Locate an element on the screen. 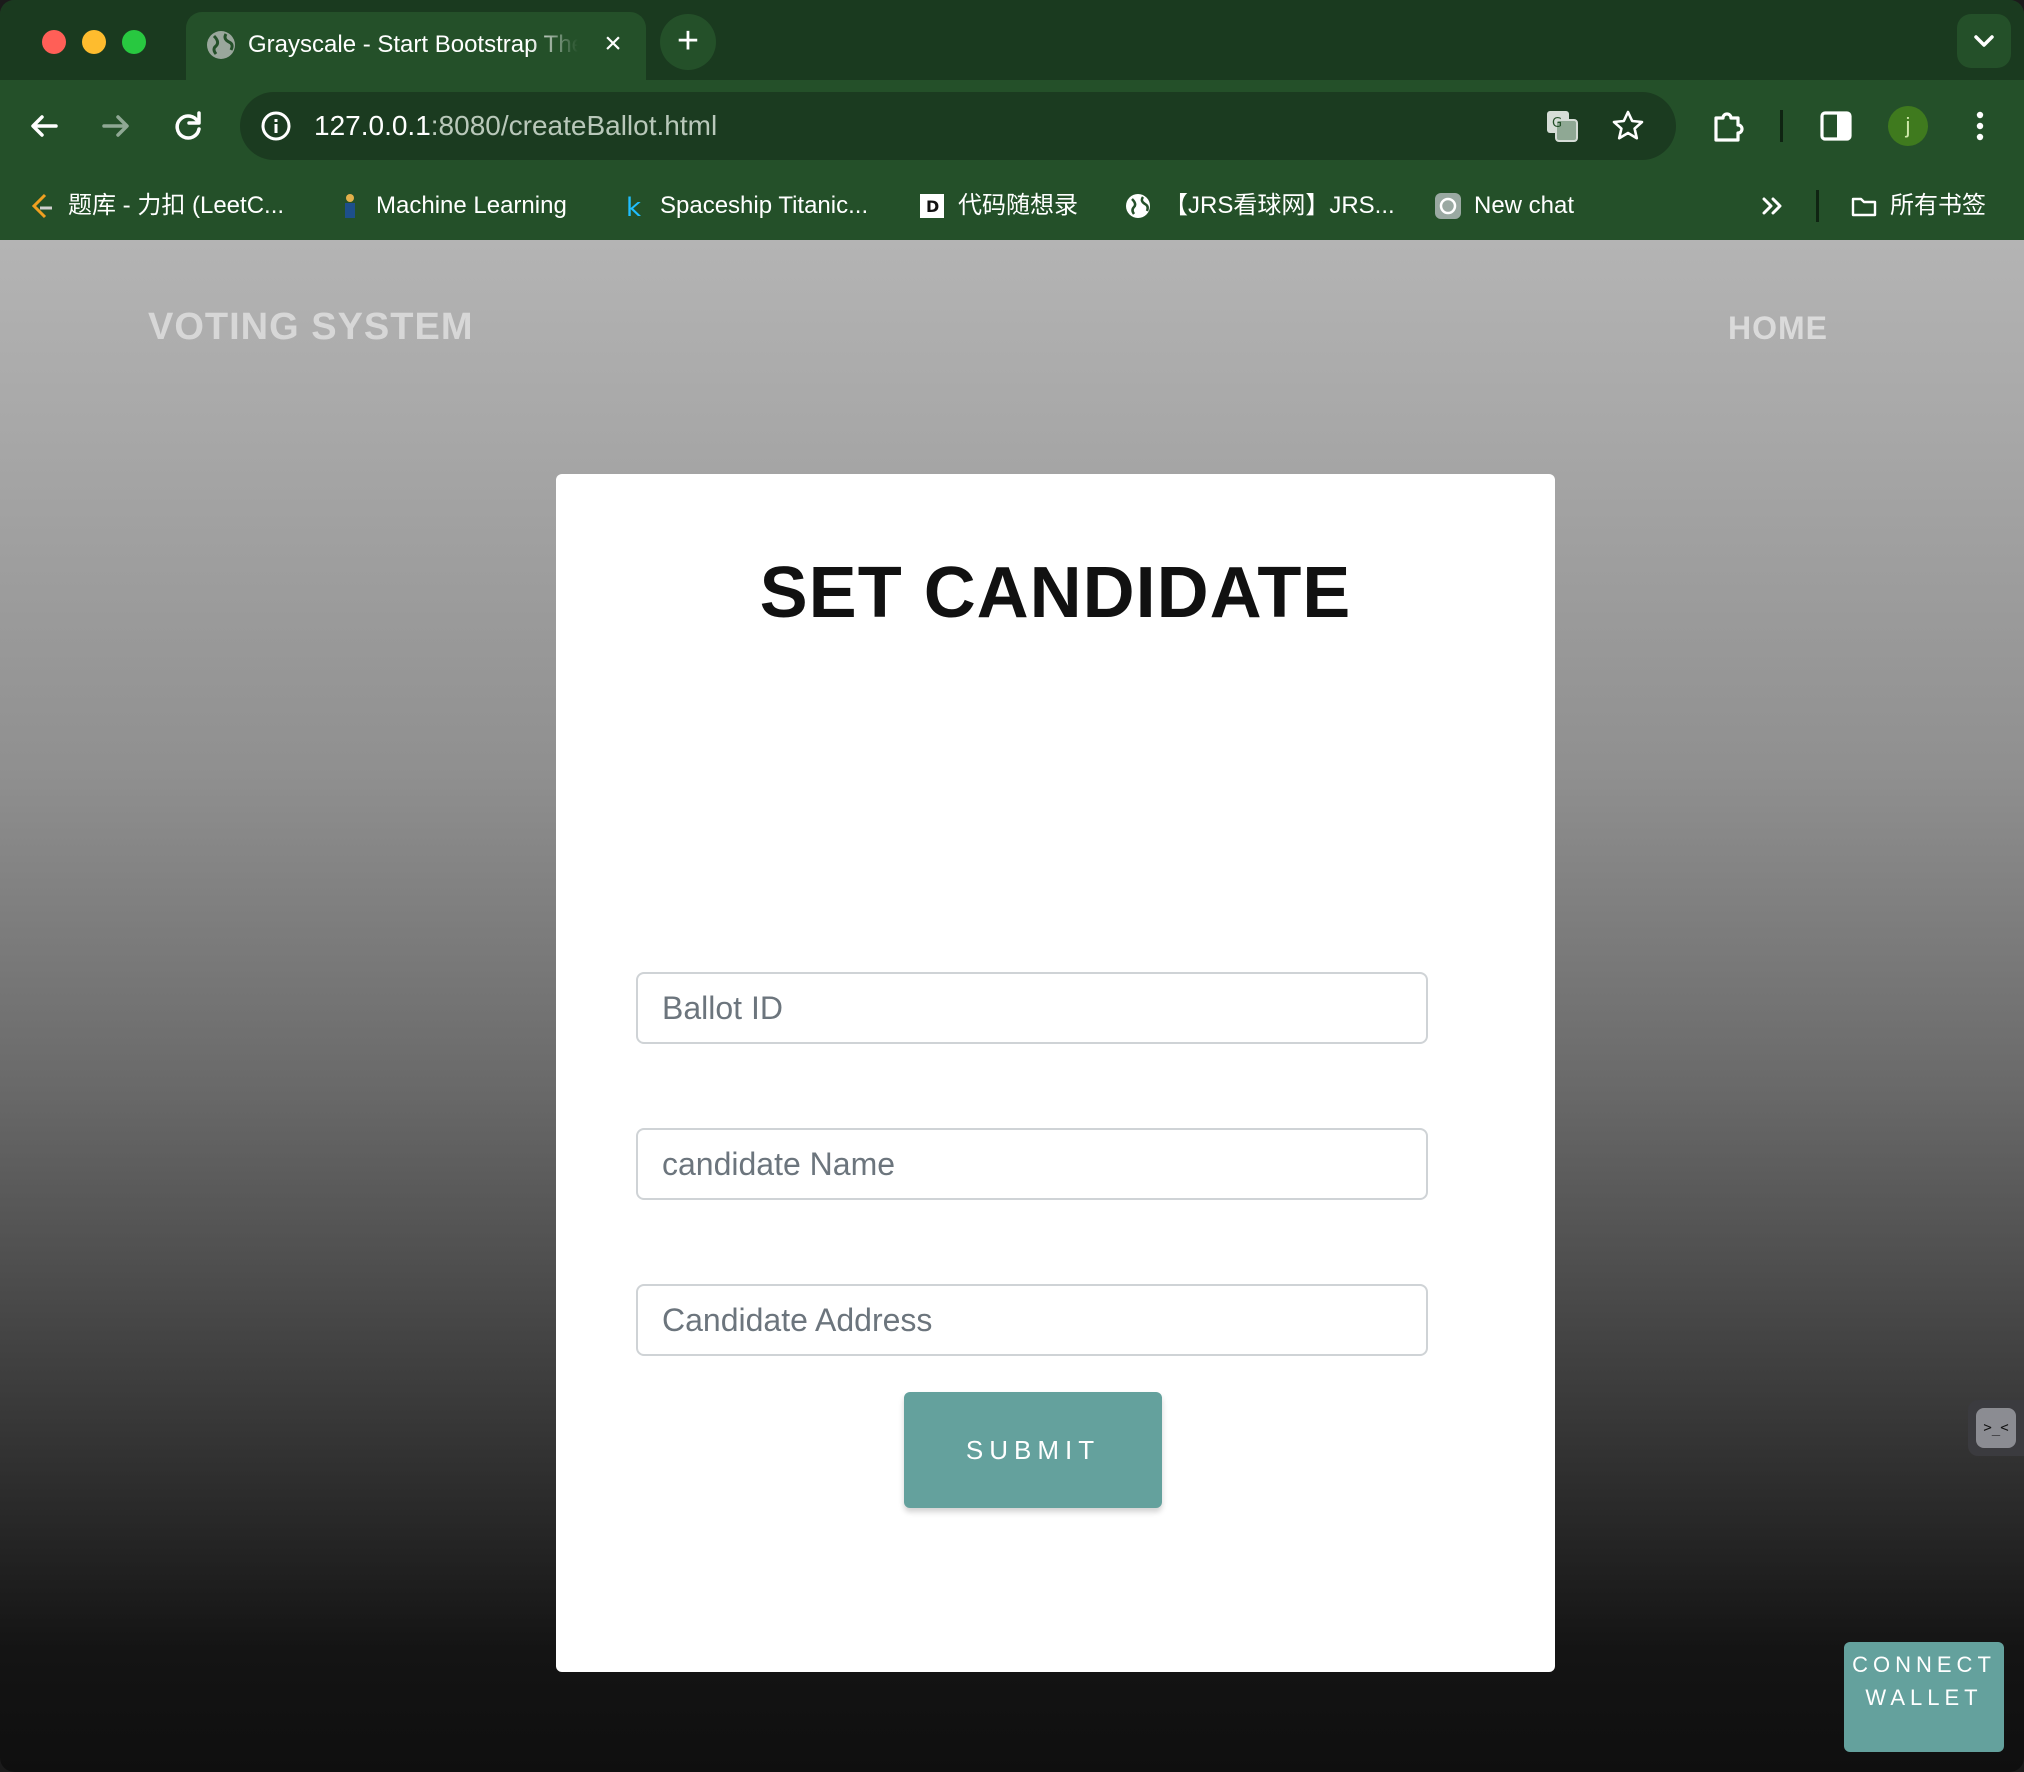 This screenshot has width=2024, height=1772. ml-icon is located at coordinates (350, 206).